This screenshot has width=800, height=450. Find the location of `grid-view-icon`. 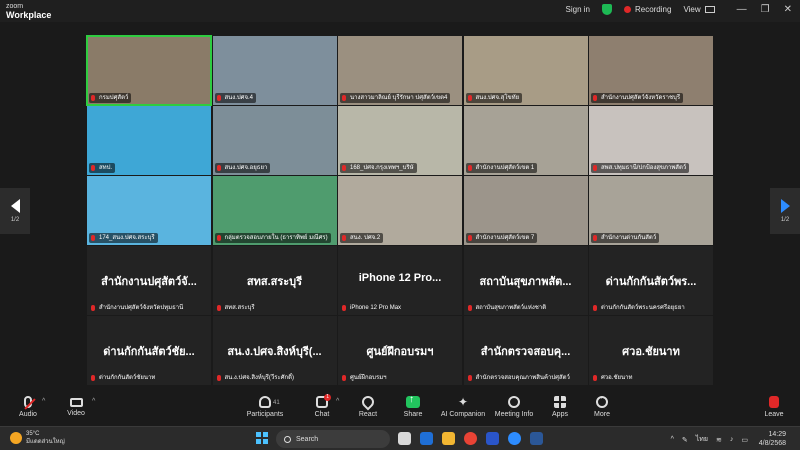

grid-view-icon is located at coordinates (709, 9).